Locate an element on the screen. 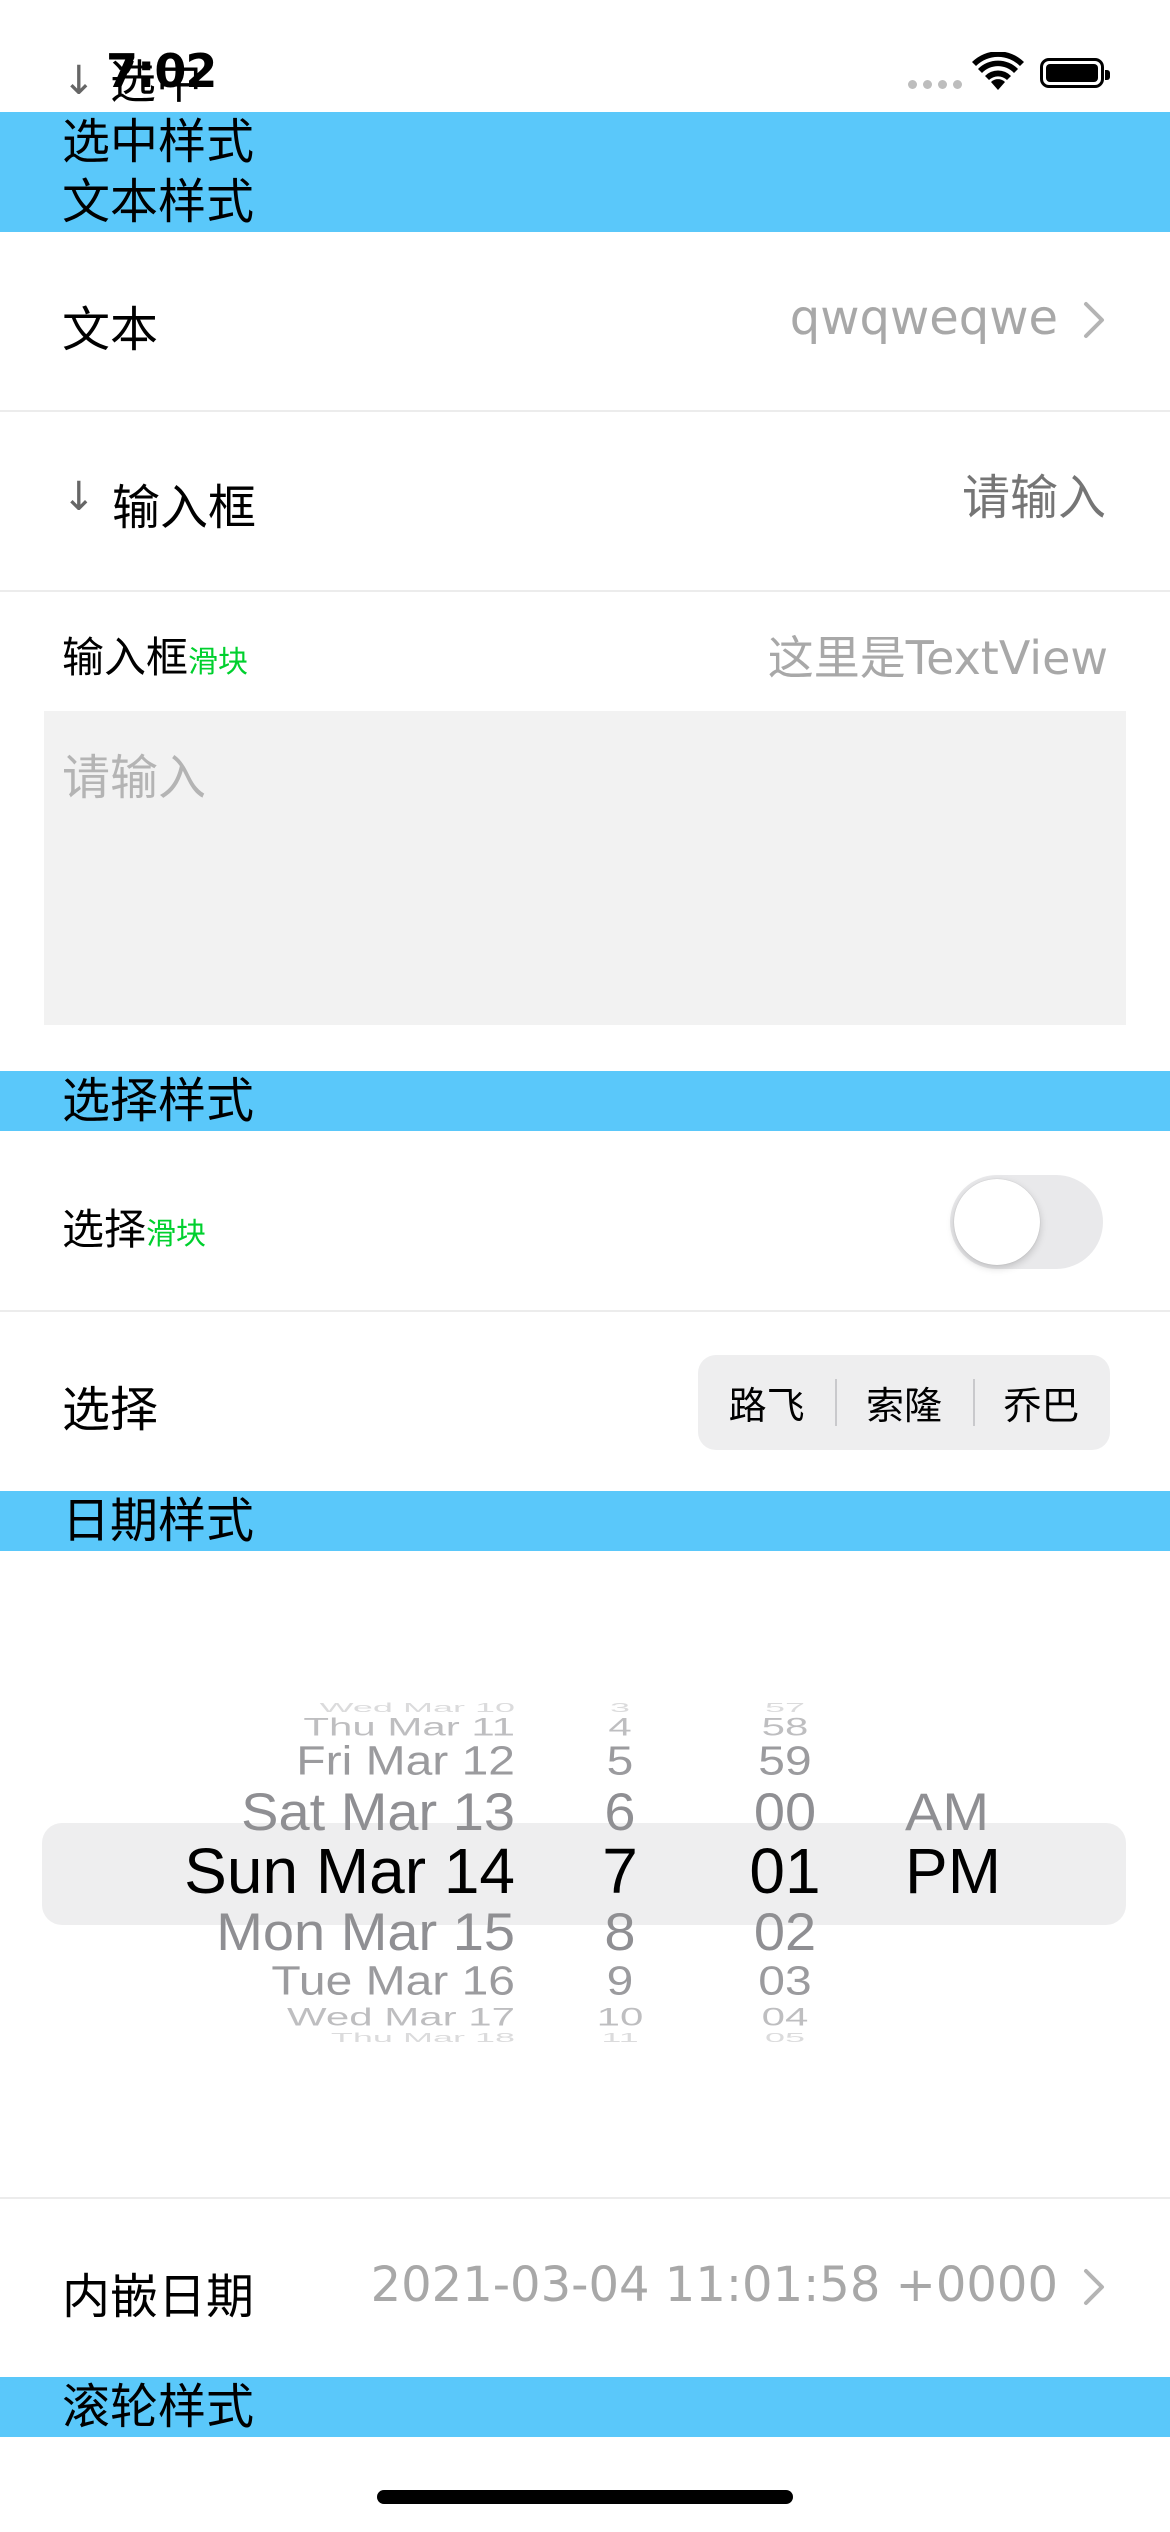 This screenshot has height=2532, width=1170. textview-input is located at coordinates (585, 868).